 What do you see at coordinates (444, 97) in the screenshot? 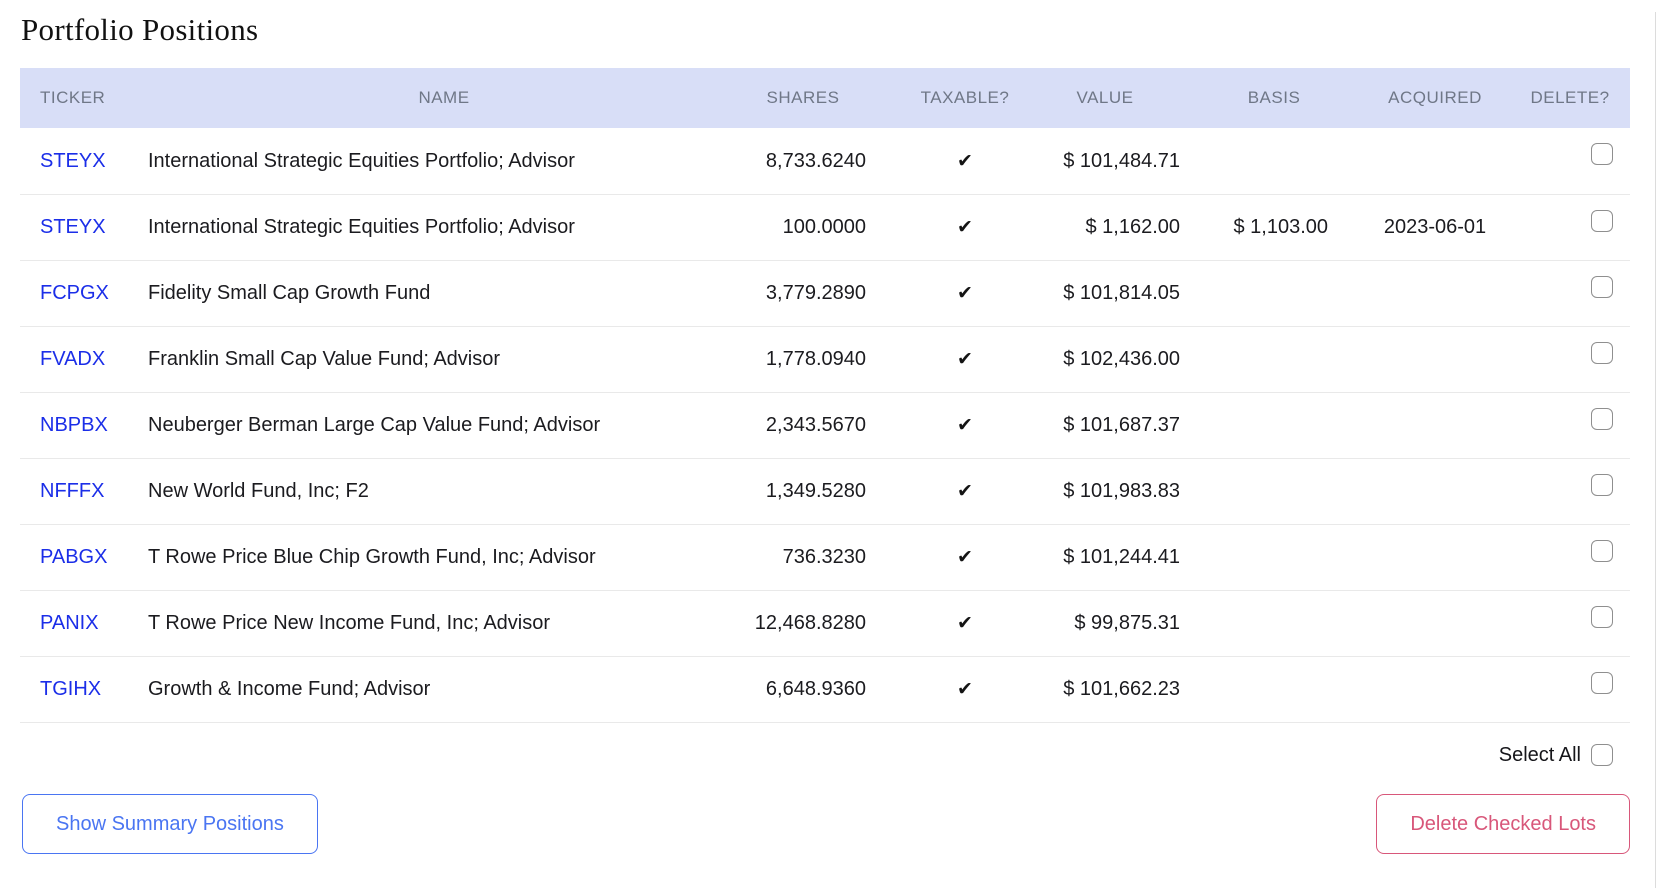
I see `column-header-name: NAME` at bounding box center [444, 97].